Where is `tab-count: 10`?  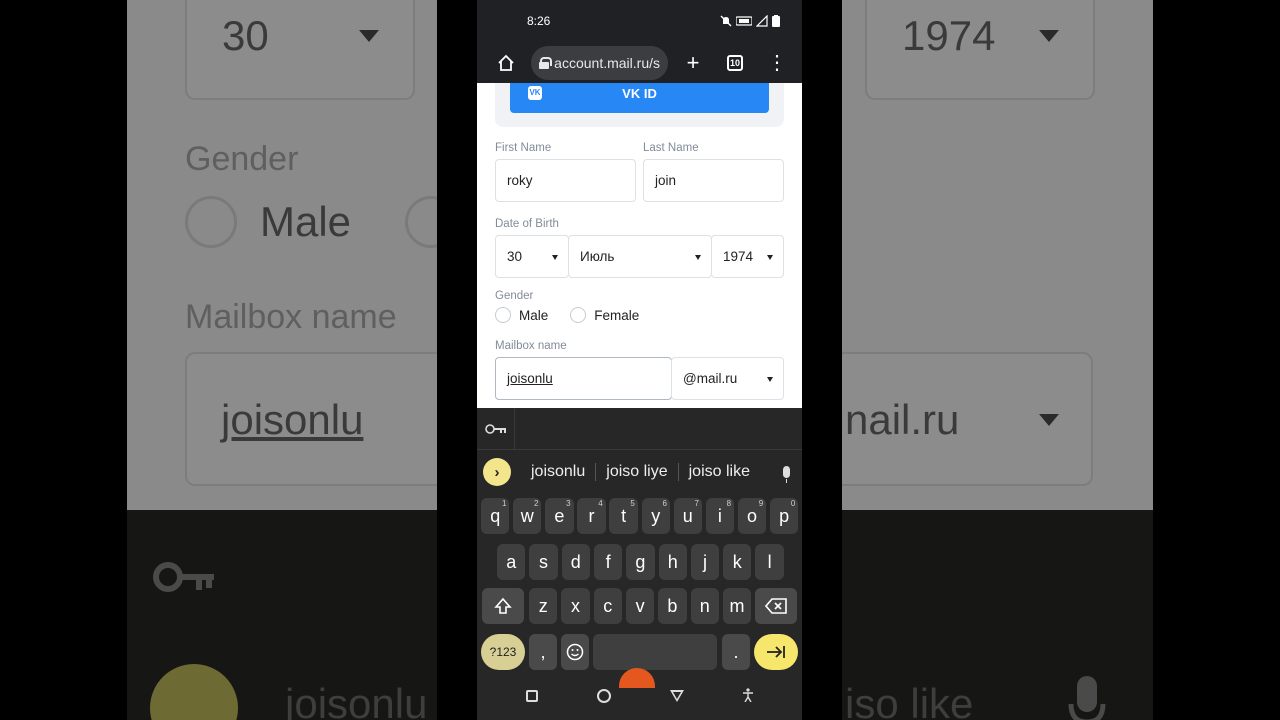 tab-count: 10 is located at coordinates (735, 62).